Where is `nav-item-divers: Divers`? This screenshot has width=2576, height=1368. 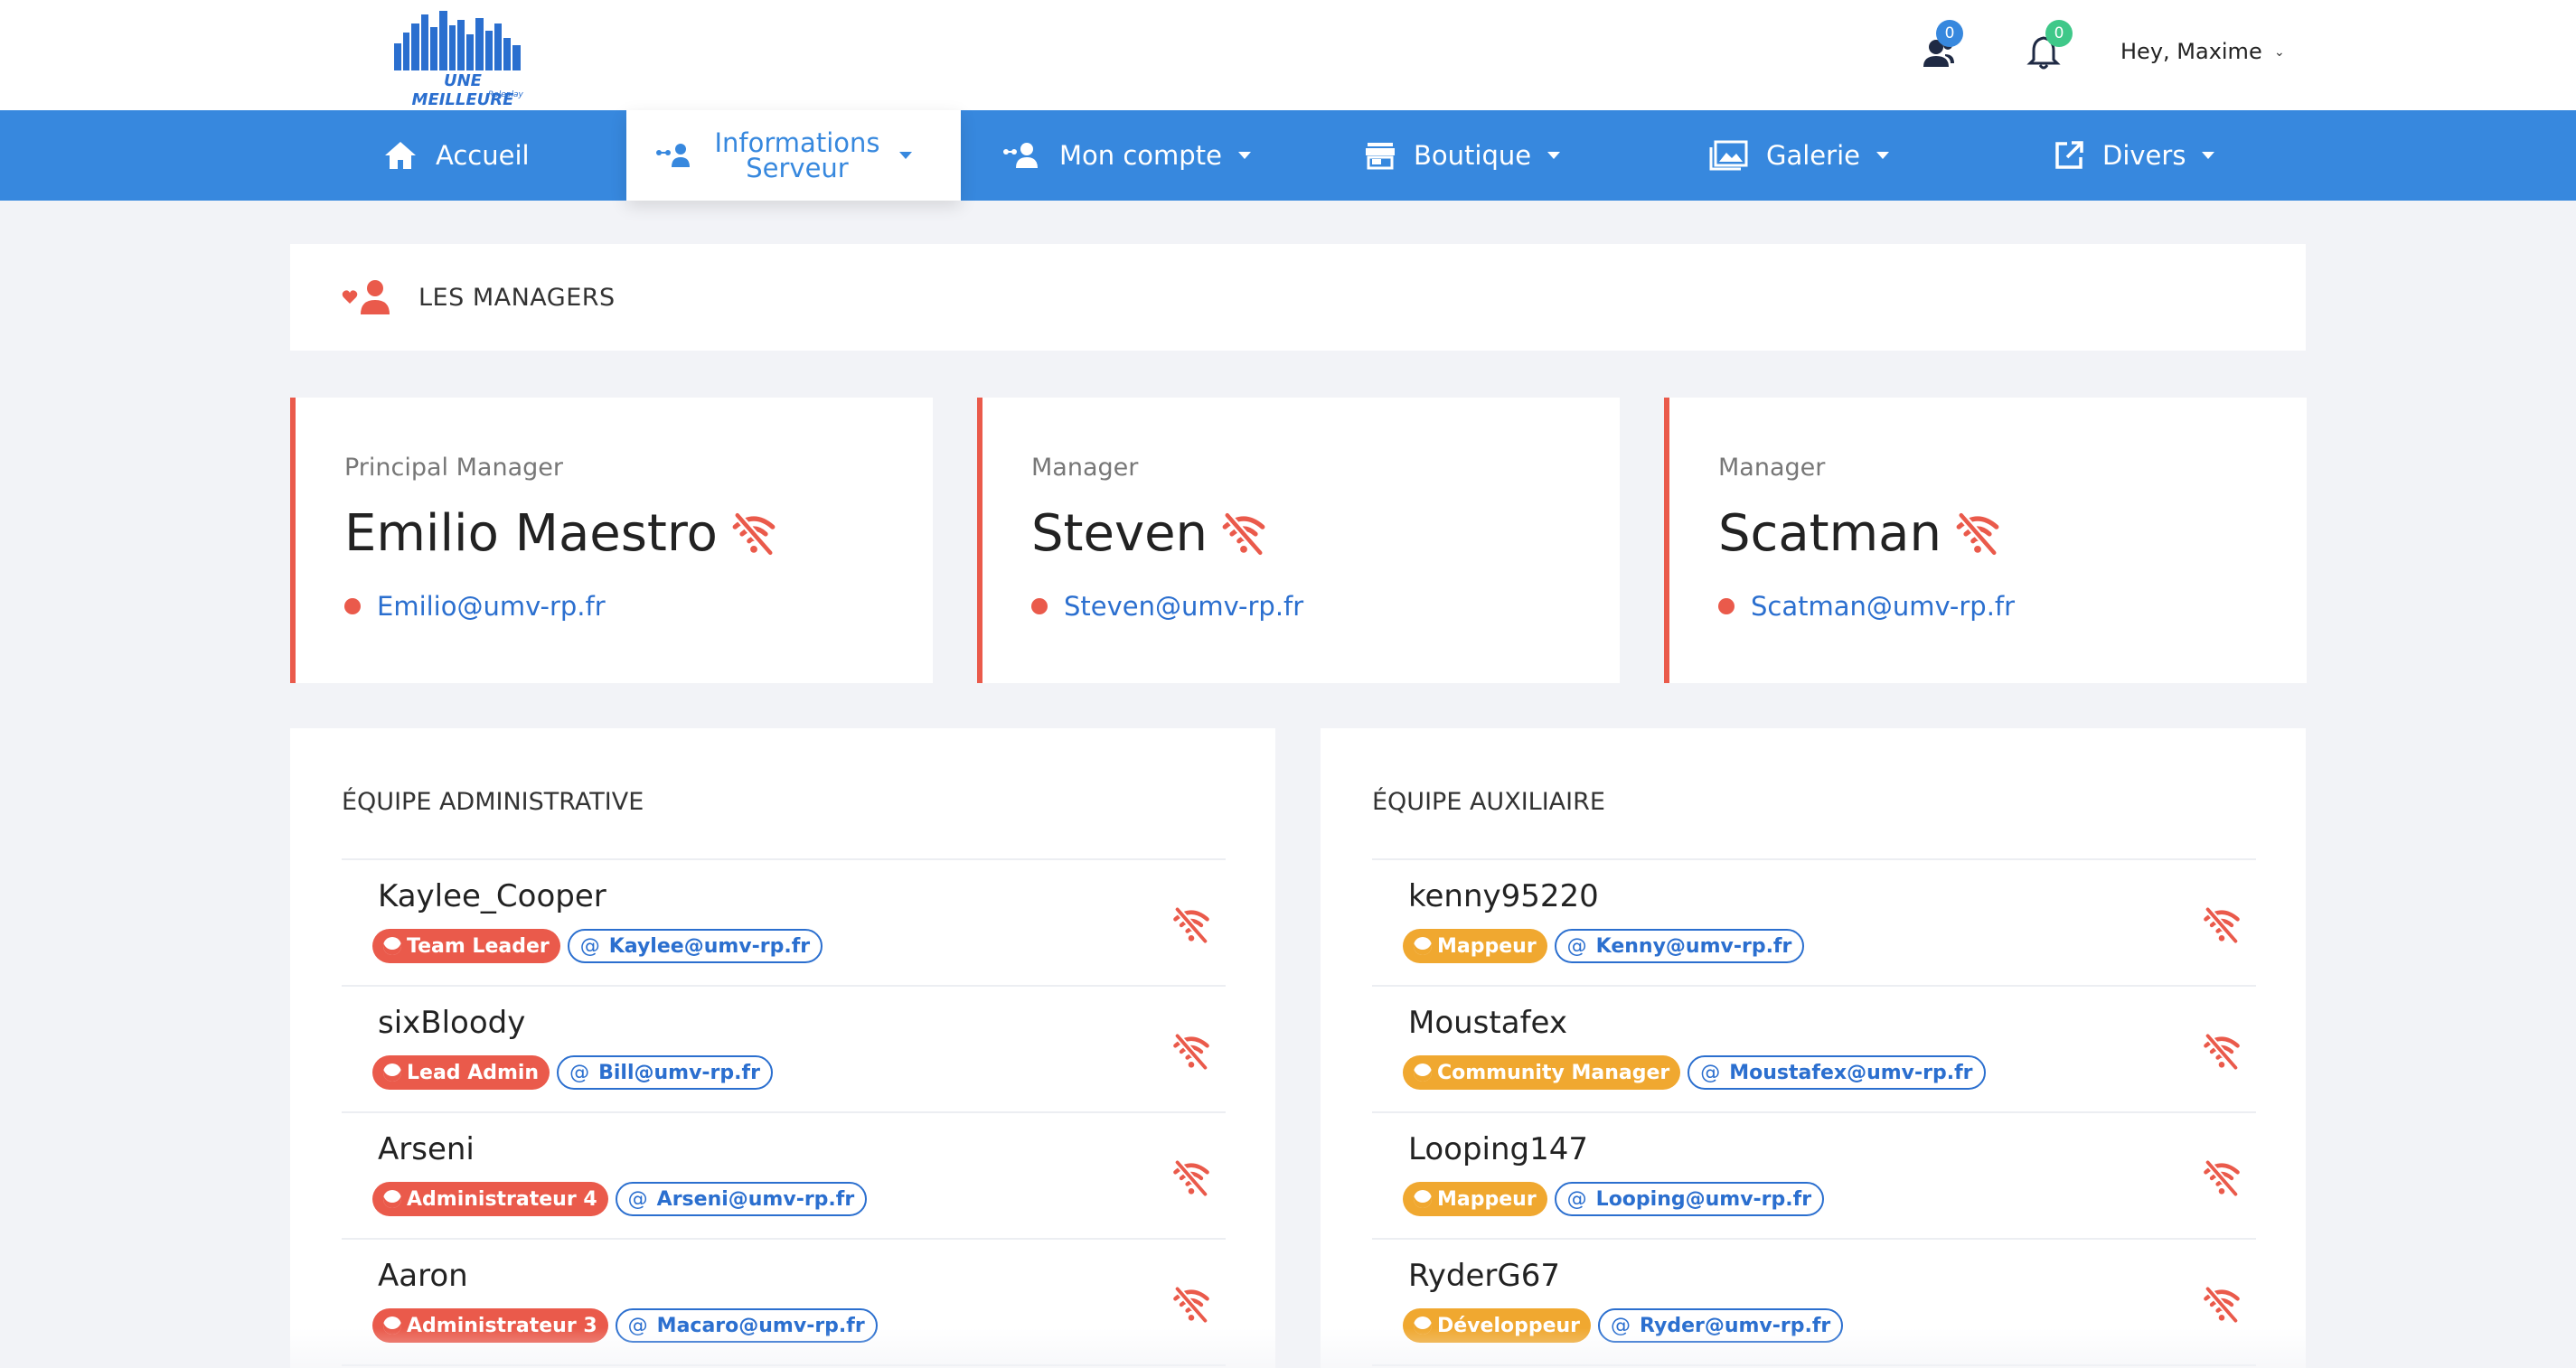 nav-item-divers: Divers is located at coordinates (2134, 155).